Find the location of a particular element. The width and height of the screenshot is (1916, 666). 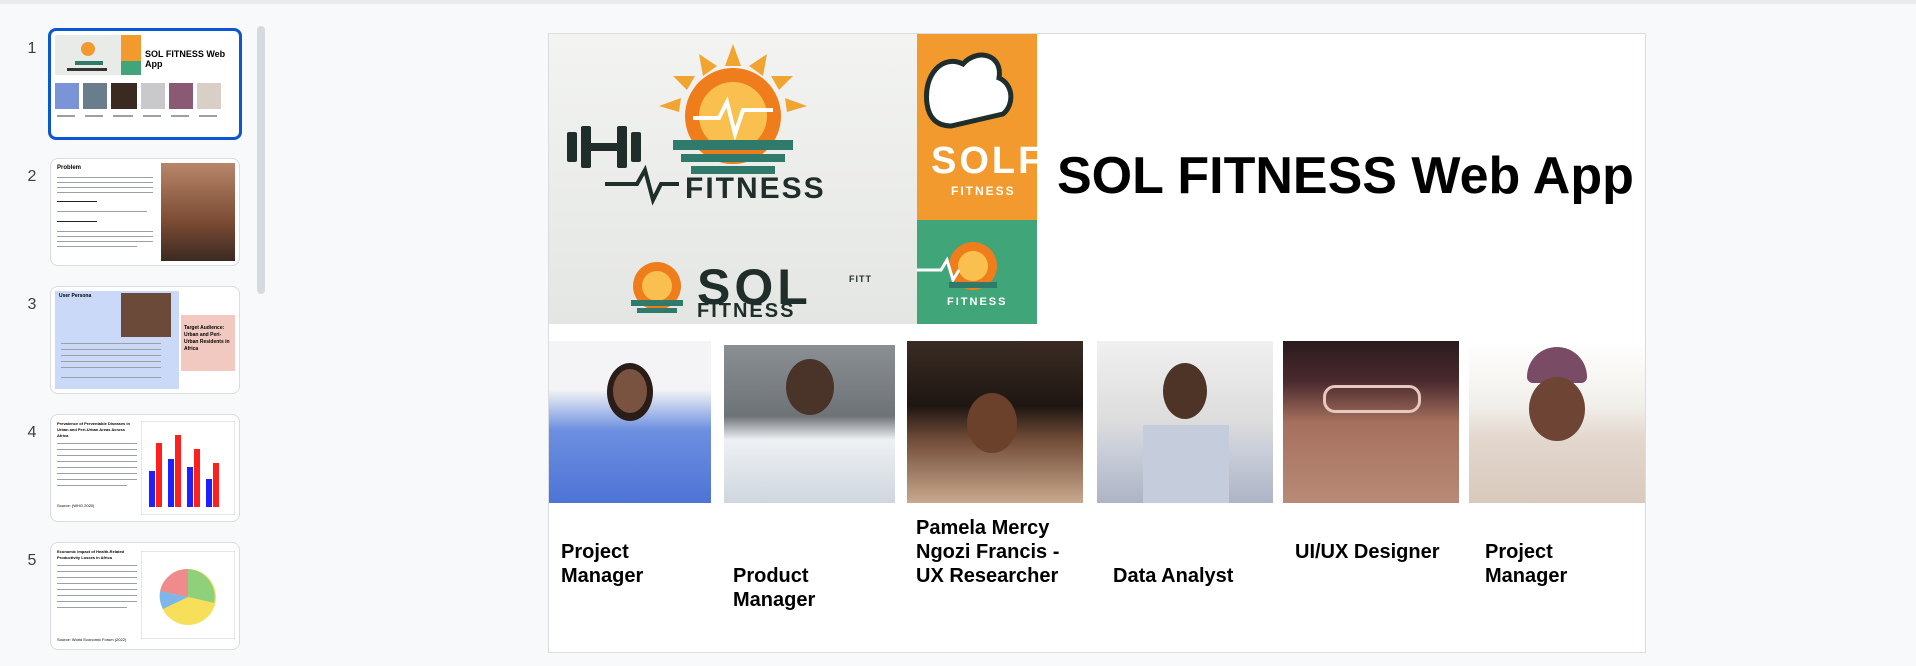

slide-number: 4 is located at coordinates (32, 432).